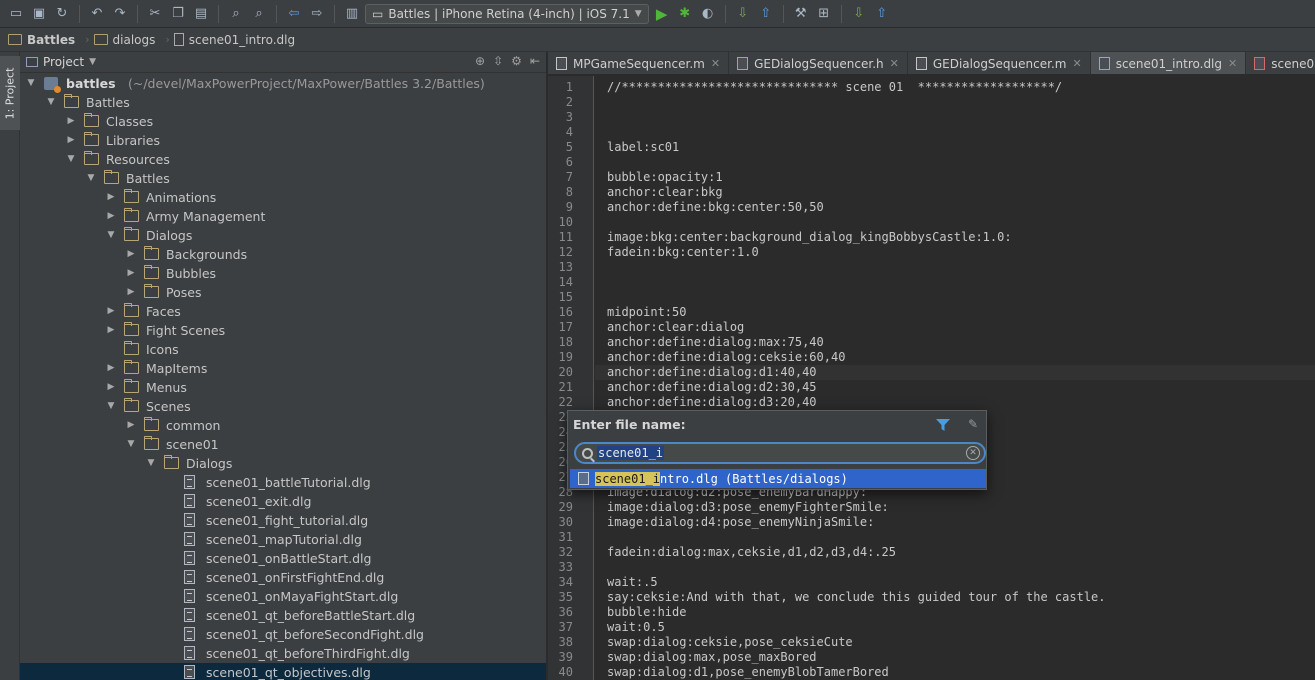 This screenshot has height=680, width=1315. What do you see at coordinates (743, 14) in the screenshot?
I see `vcs-update-icon: ⇩` at bounding box center [743, 14].